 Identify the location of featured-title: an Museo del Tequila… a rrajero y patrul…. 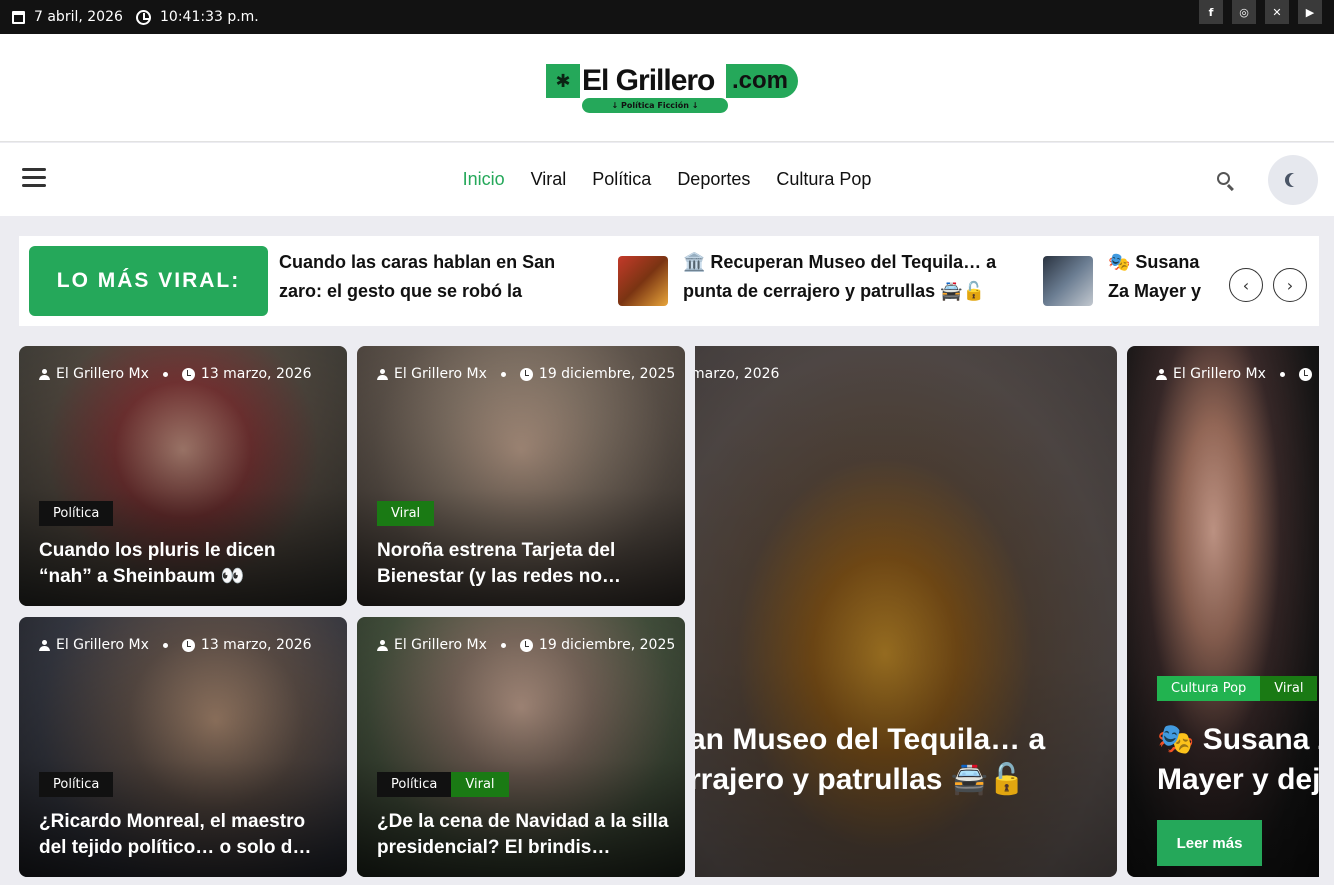
(898, 760).